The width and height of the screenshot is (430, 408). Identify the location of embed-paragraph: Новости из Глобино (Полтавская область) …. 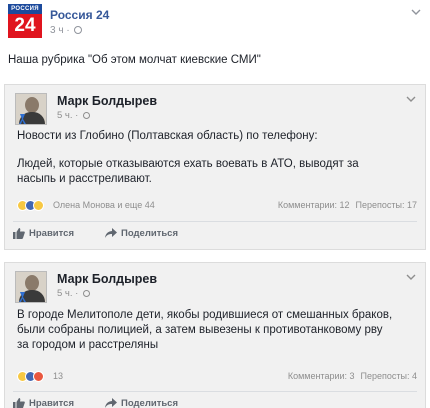
(167, 136).